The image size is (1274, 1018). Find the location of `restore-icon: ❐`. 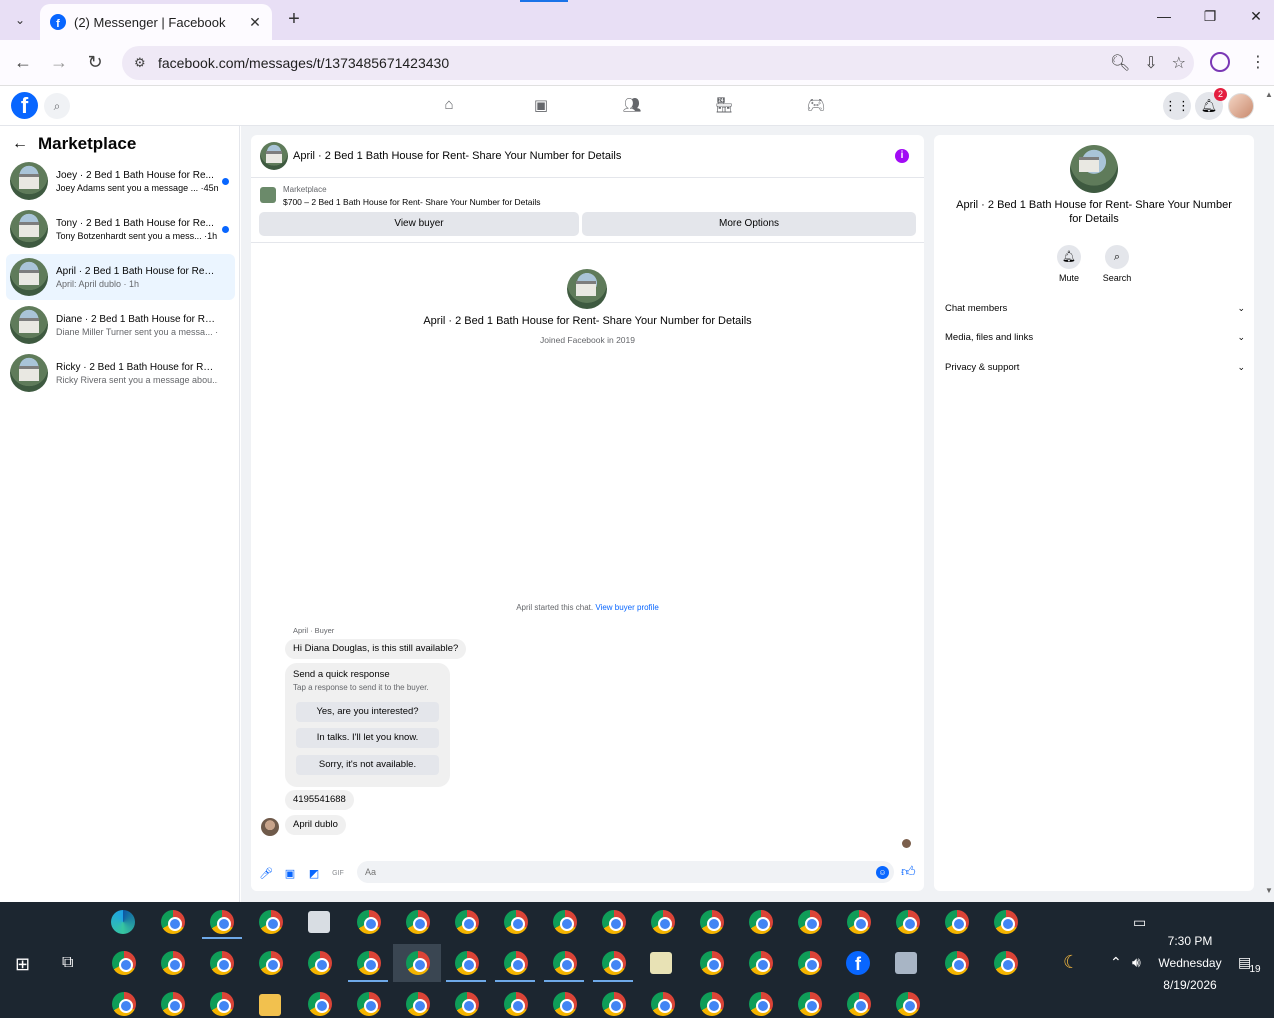

restore-icon: ❐ is located at coordinates (1210, 16).